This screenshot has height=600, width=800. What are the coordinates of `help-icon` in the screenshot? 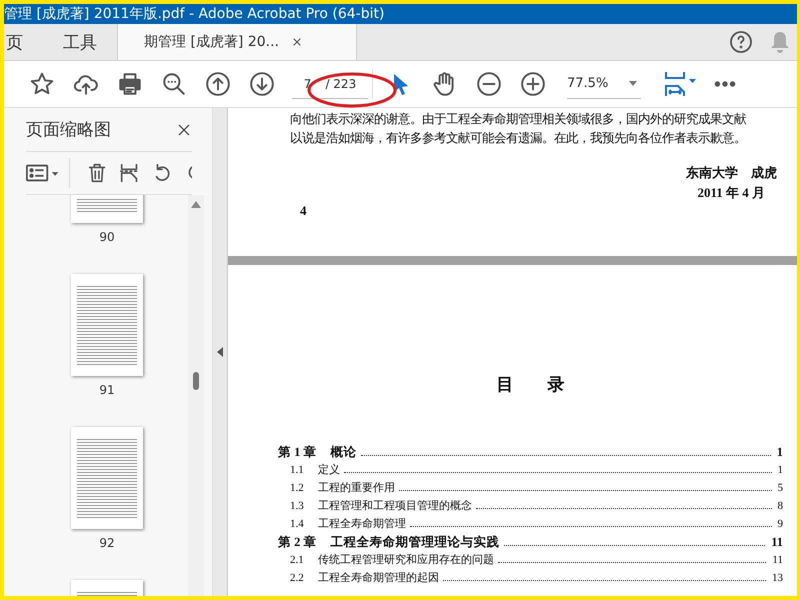 It's located at (741, 42).